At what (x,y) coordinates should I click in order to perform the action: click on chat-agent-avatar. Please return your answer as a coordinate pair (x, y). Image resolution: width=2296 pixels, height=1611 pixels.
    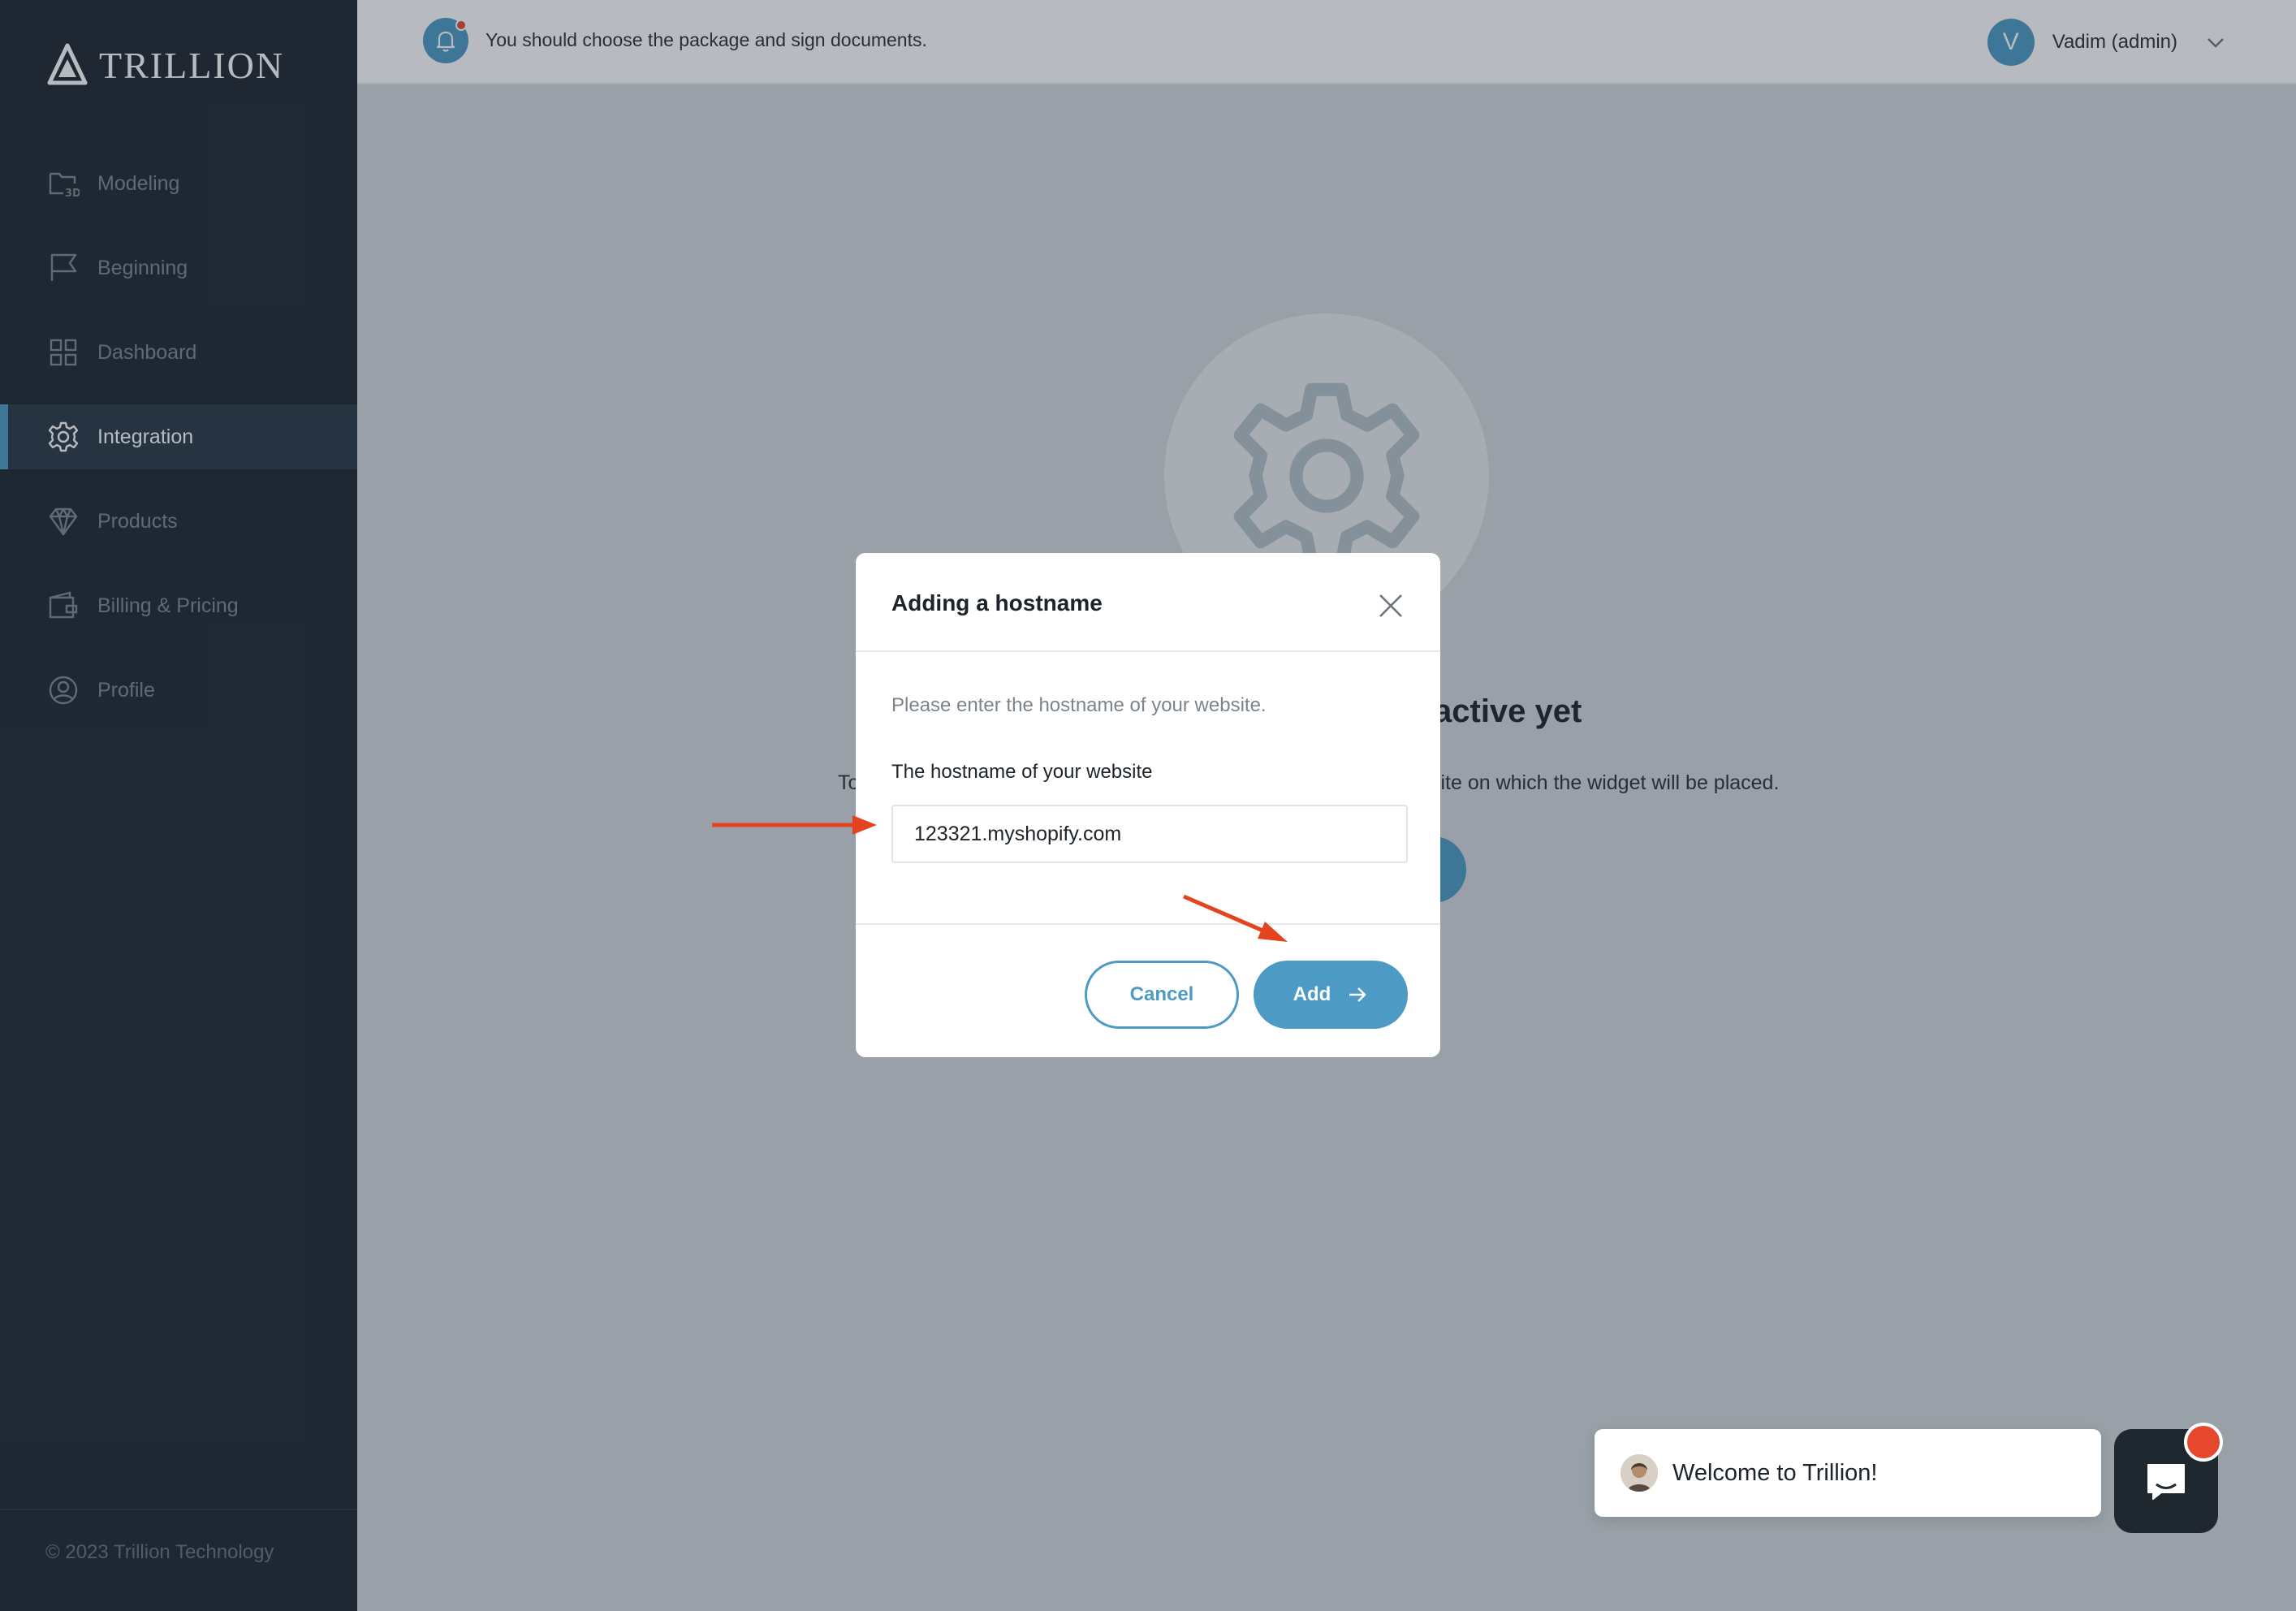
    Looking at the image, I should click on (1639, 1473).